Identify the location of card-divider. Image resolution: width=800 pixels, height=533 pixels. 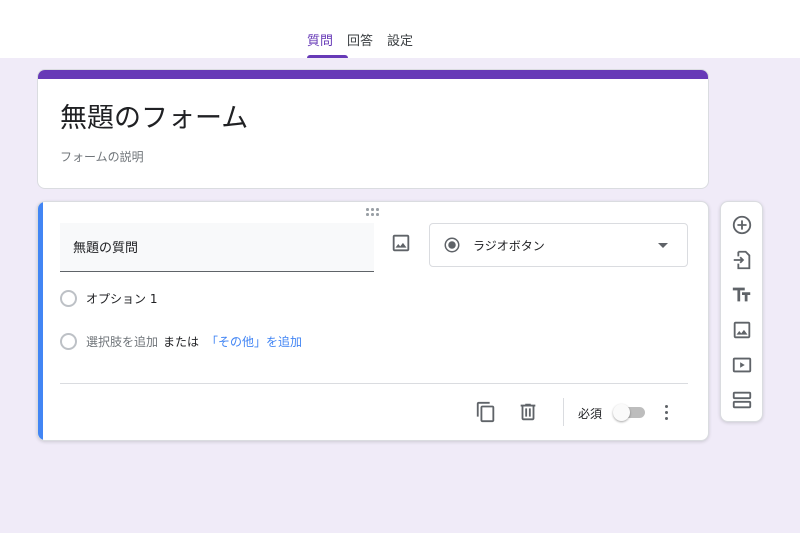
(374, 383).